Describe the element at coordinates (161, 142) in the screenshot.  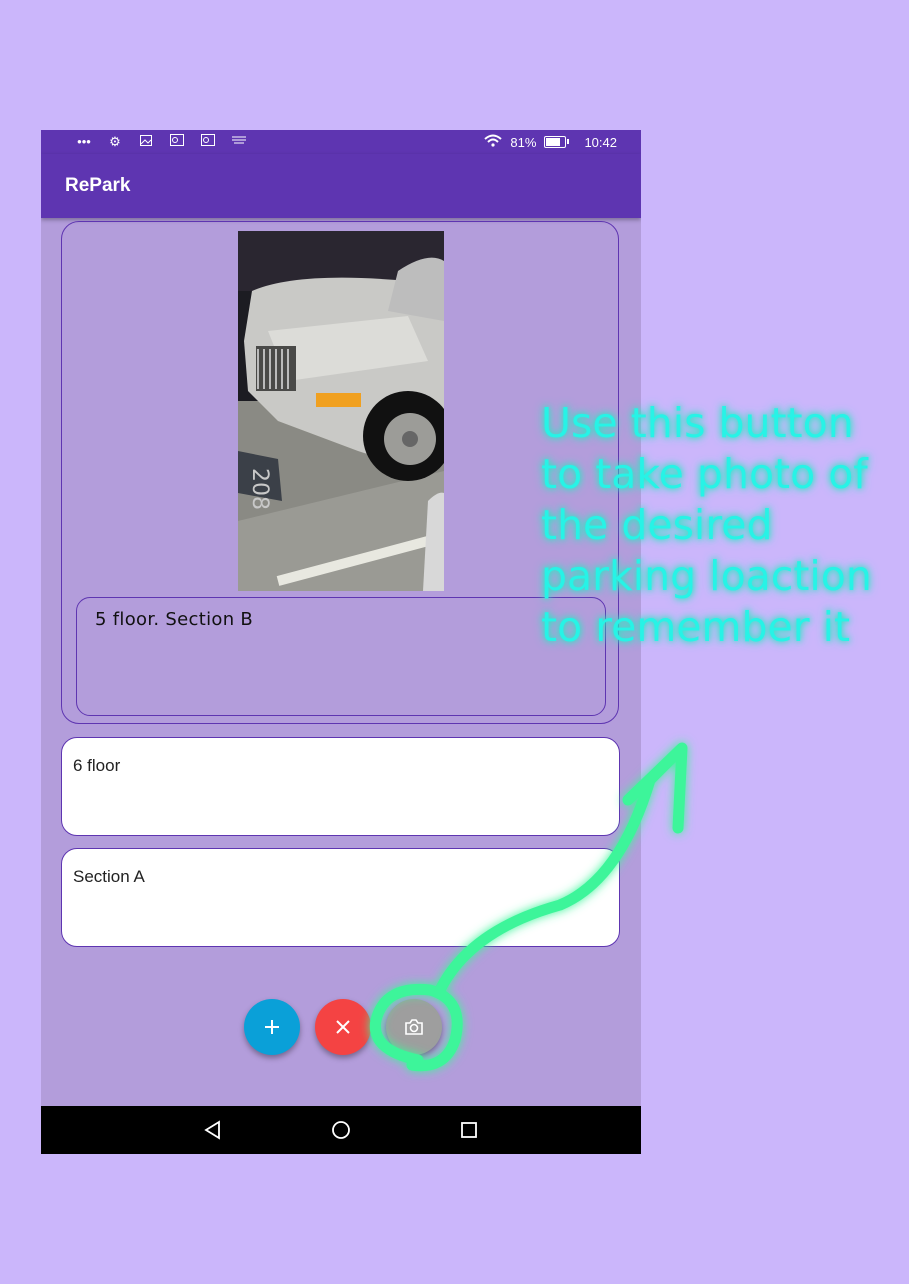
I see `notification-icons: ••• ⚙` at that location.